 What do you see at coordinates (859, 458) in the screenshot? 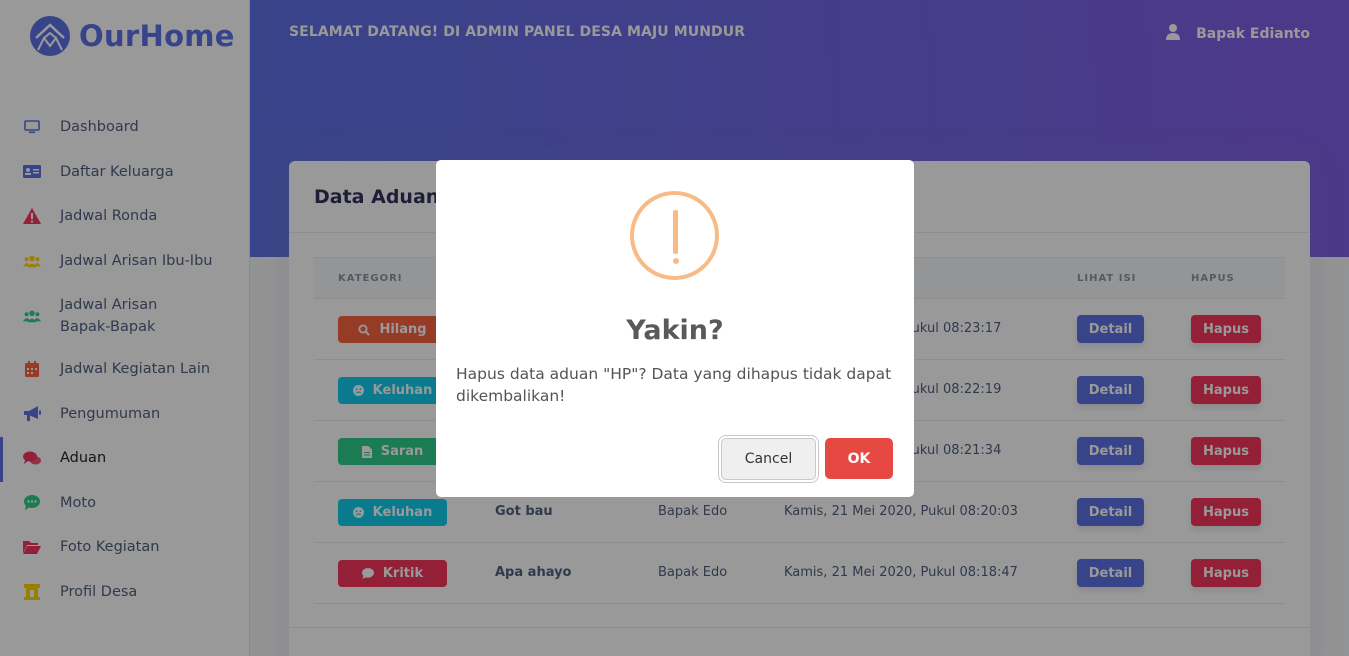
I see `ok-button: OK` at bounding box center [859, 458].